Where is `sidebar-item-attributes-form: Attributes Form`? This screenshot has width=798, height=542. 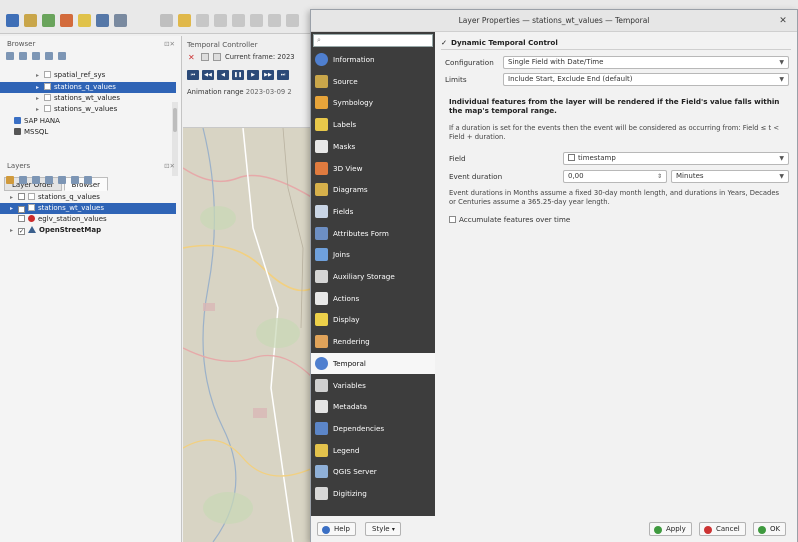
sidebar-item-attributes-form: Attributes Form is located at coordinates (373, 234).